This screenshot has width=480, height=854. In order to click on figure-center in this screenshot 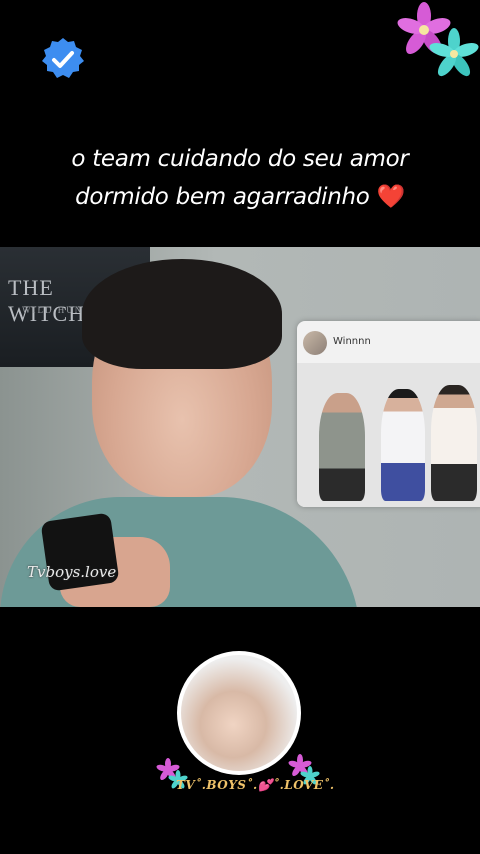, I will do `click(403, 445)`.